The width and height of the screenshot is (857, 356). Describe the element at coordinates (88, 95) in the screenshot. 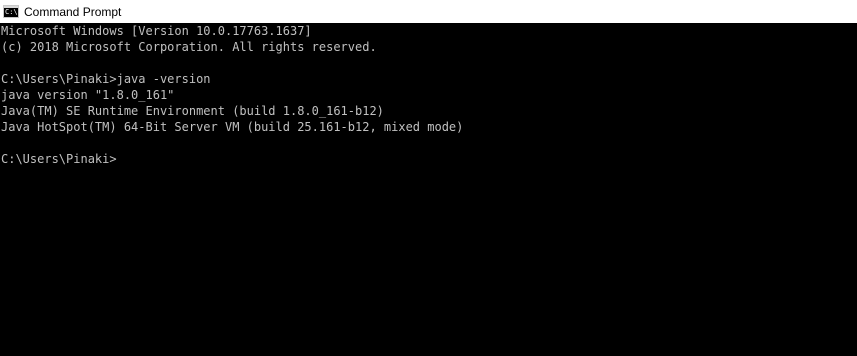

I see `console-line: java version "1.8.0_161"` at that location.